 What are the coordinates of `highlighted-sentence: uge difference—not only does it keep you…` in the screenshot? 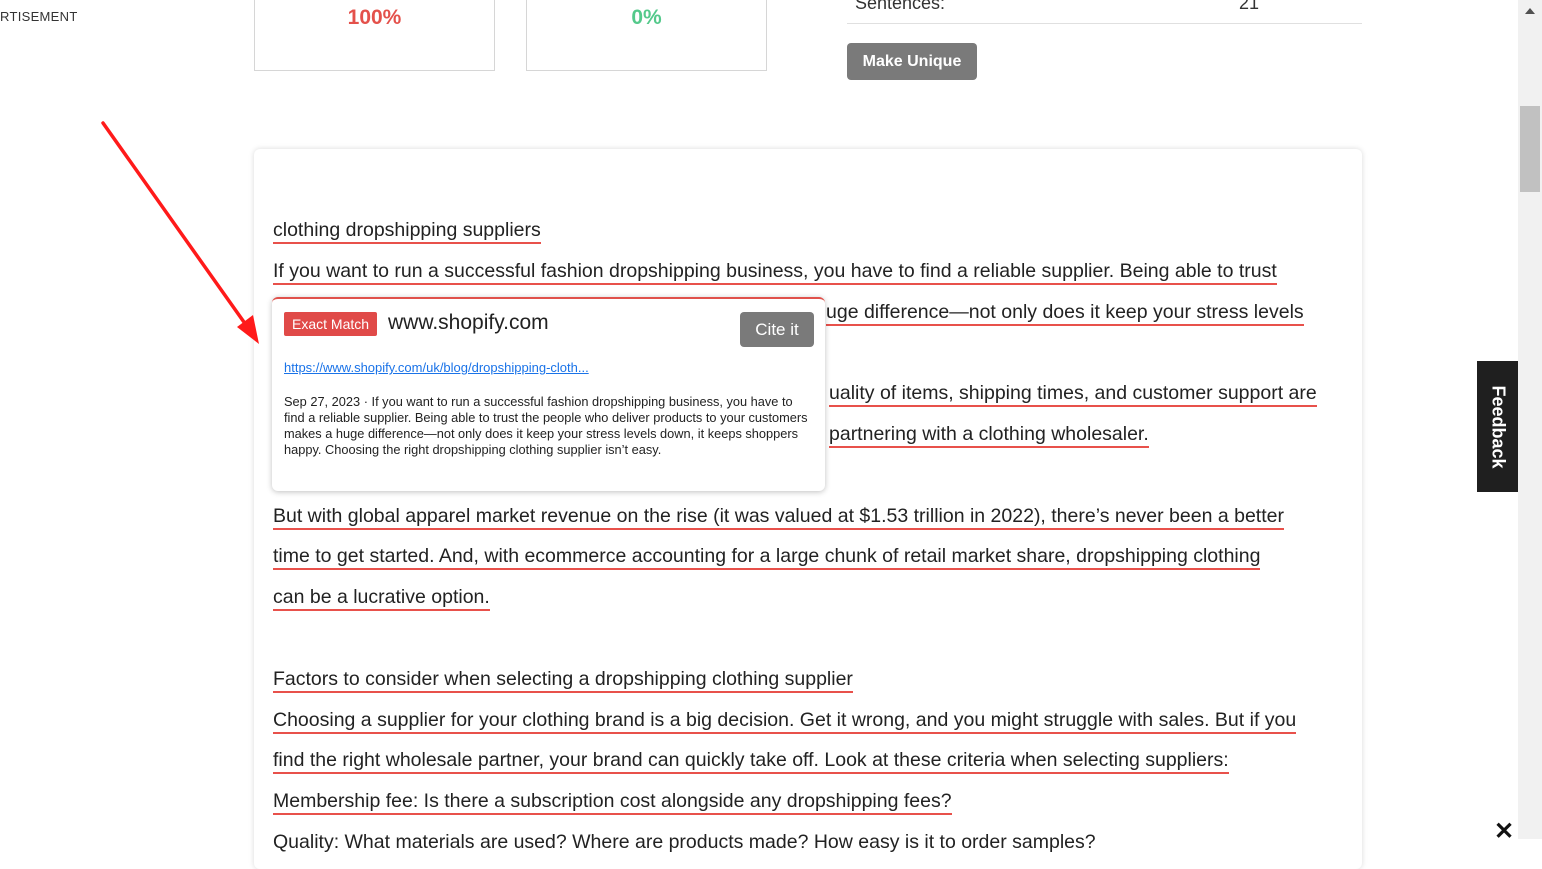 It's located at (1065, 313).